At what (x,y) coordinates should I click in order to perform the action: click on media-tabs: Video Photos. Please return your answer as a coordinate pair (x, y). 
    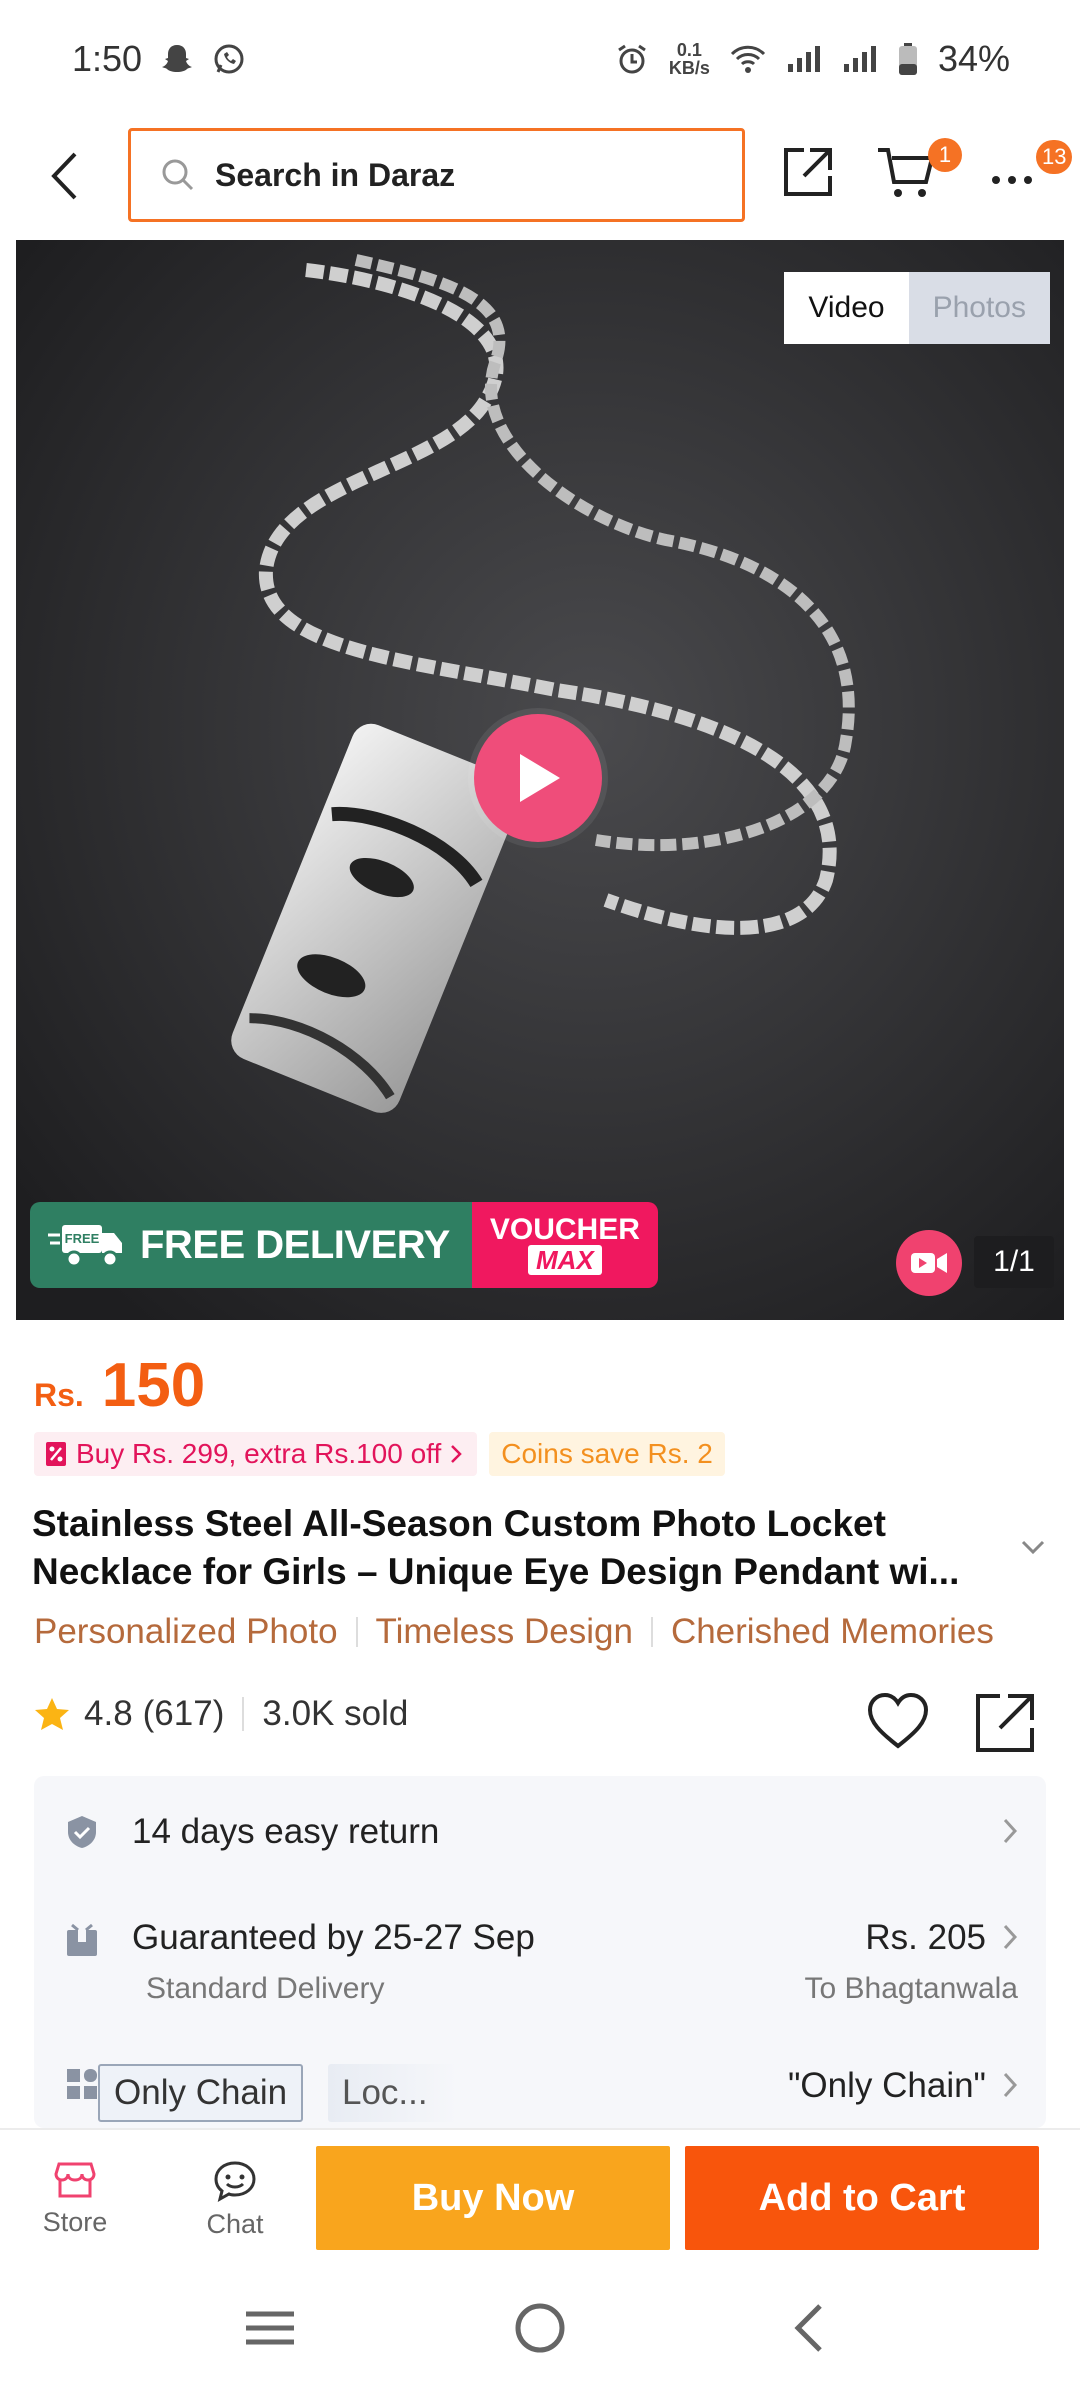
    Looking at the image, I should click on (917, 308).